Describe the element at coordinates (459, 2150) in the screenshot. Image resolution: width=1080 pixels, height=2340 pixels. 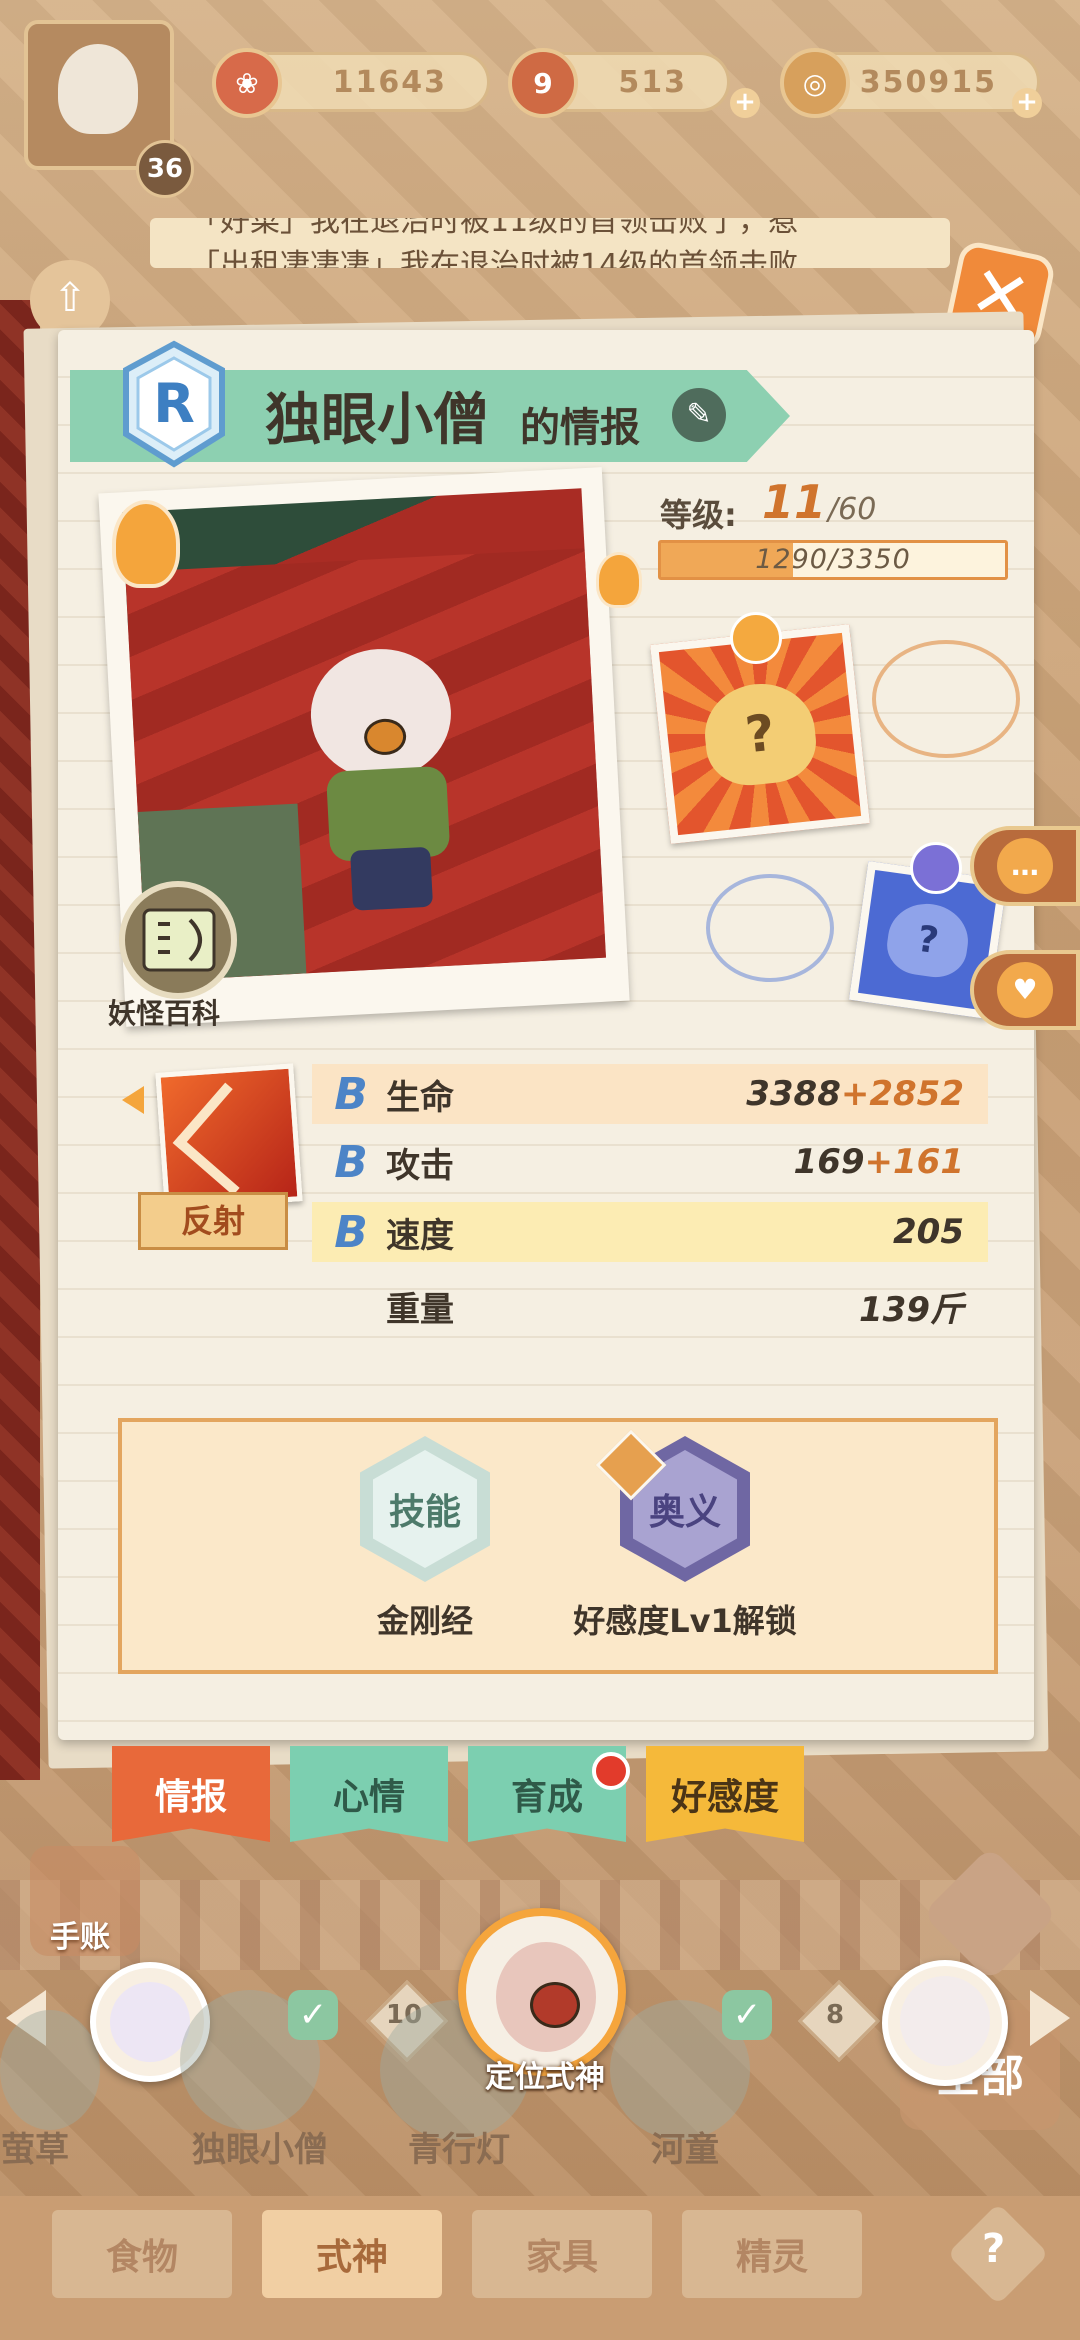
I see `roster-name-aoandon: 青行灯` at that location.